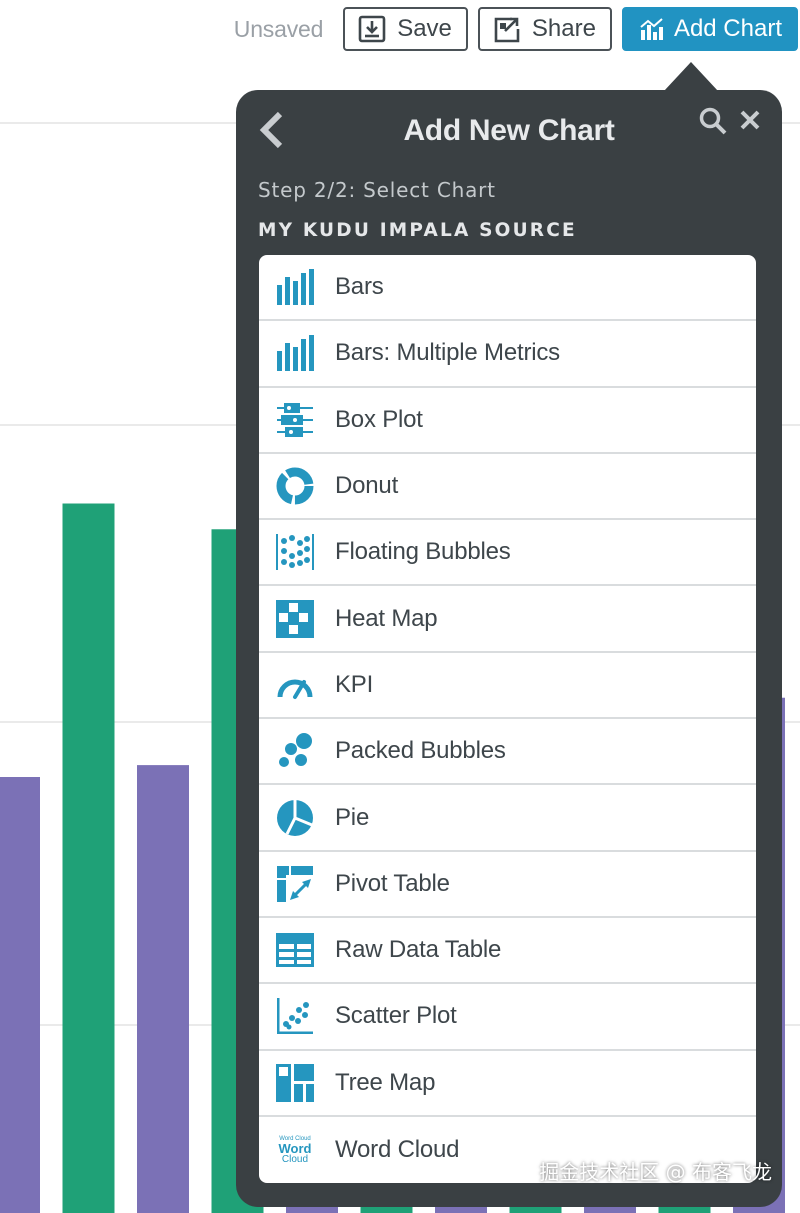 The height and width of the screenshot is (1213, 800). Describe the element at coordinates (420, 751) in the screenshot. I see `chart-type-label: Packed Bubbles` at that location.